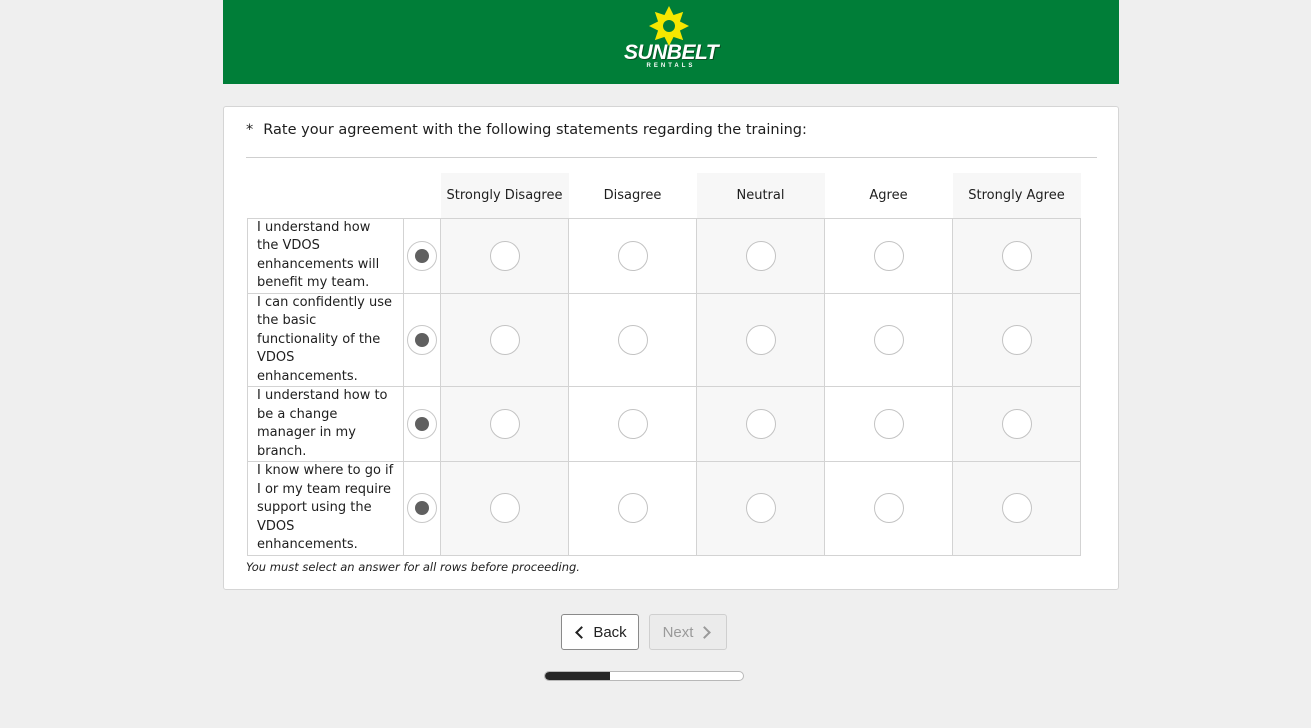  I want to click on header-banner: SUNBELT RENTALS, so click(671, 42).